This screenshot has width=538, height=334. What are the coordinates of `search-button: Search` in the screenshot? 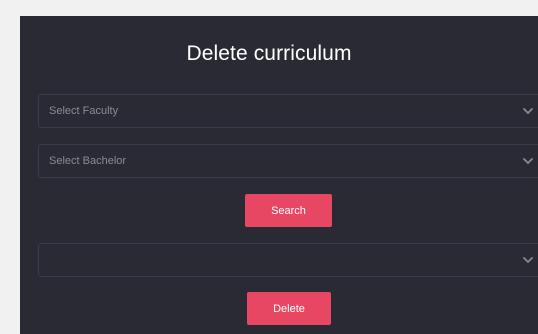 It's located at (288, 210).